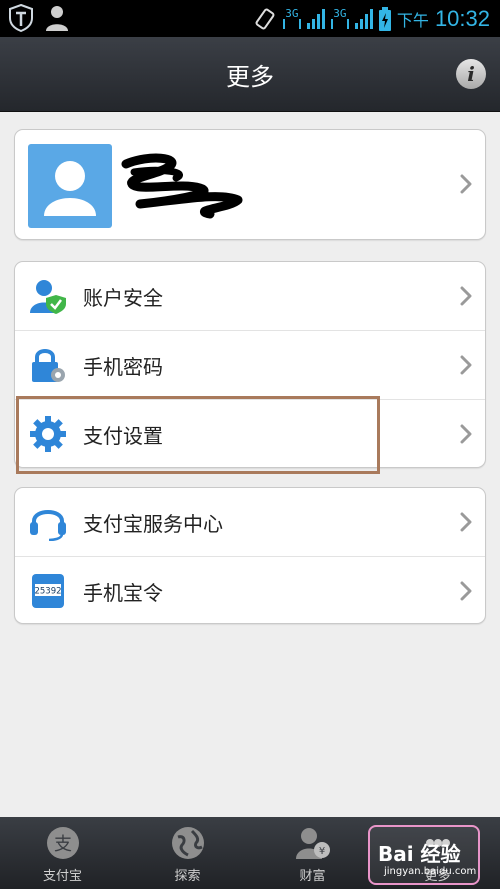  What do you see at coordinates (471, 74) in the screenshot?
I see `info-icon: i` at bounding box center [471, 74].